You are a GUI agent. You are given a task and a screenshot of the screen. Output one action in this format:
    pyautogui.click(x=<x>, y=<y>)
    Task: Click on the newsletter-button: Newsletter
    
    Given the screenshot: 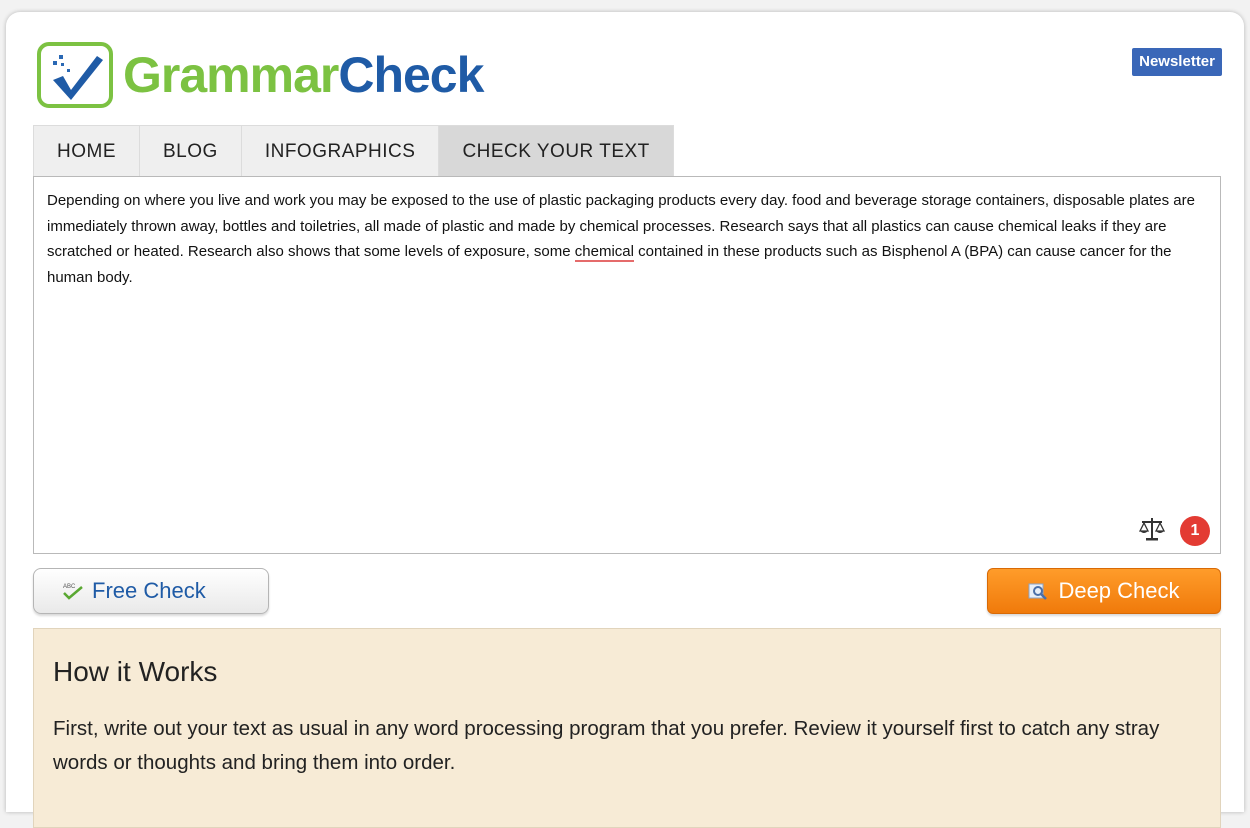 What is the action you would take?
    pyautogui.click(x=1177, y=62)
    